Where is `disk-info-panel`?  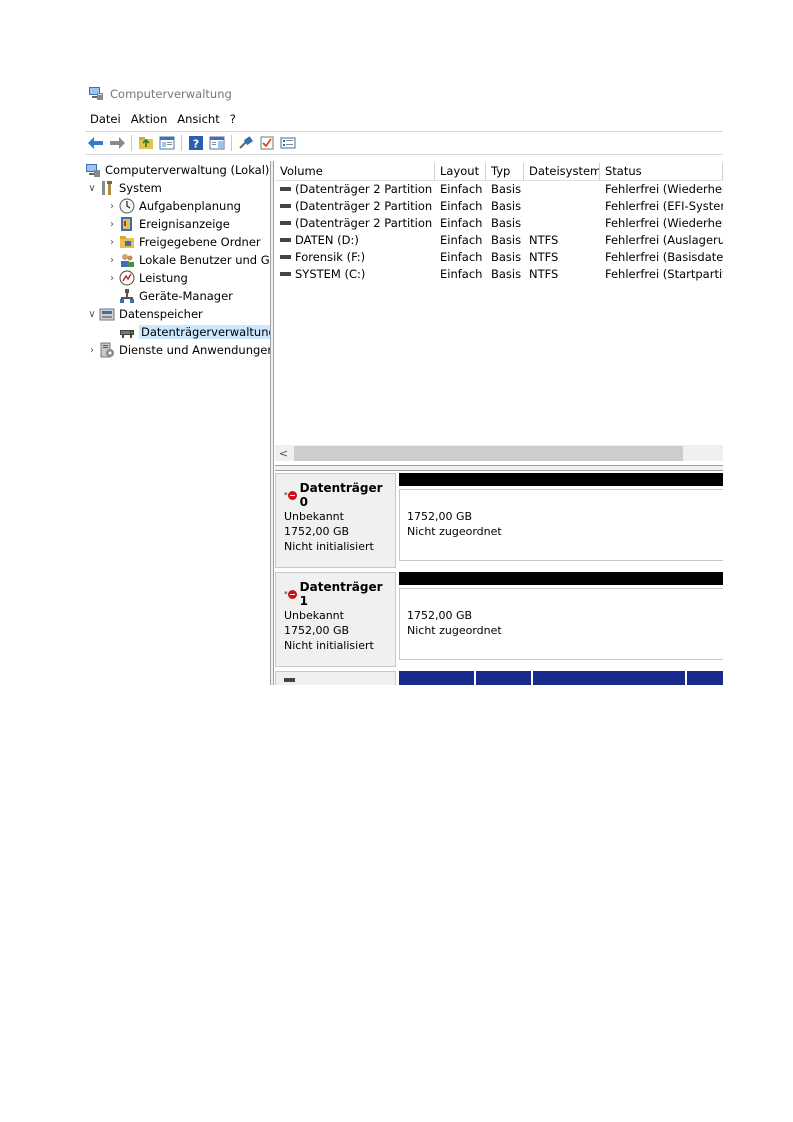 disk-info-panel is located at coordinates (335, 678).